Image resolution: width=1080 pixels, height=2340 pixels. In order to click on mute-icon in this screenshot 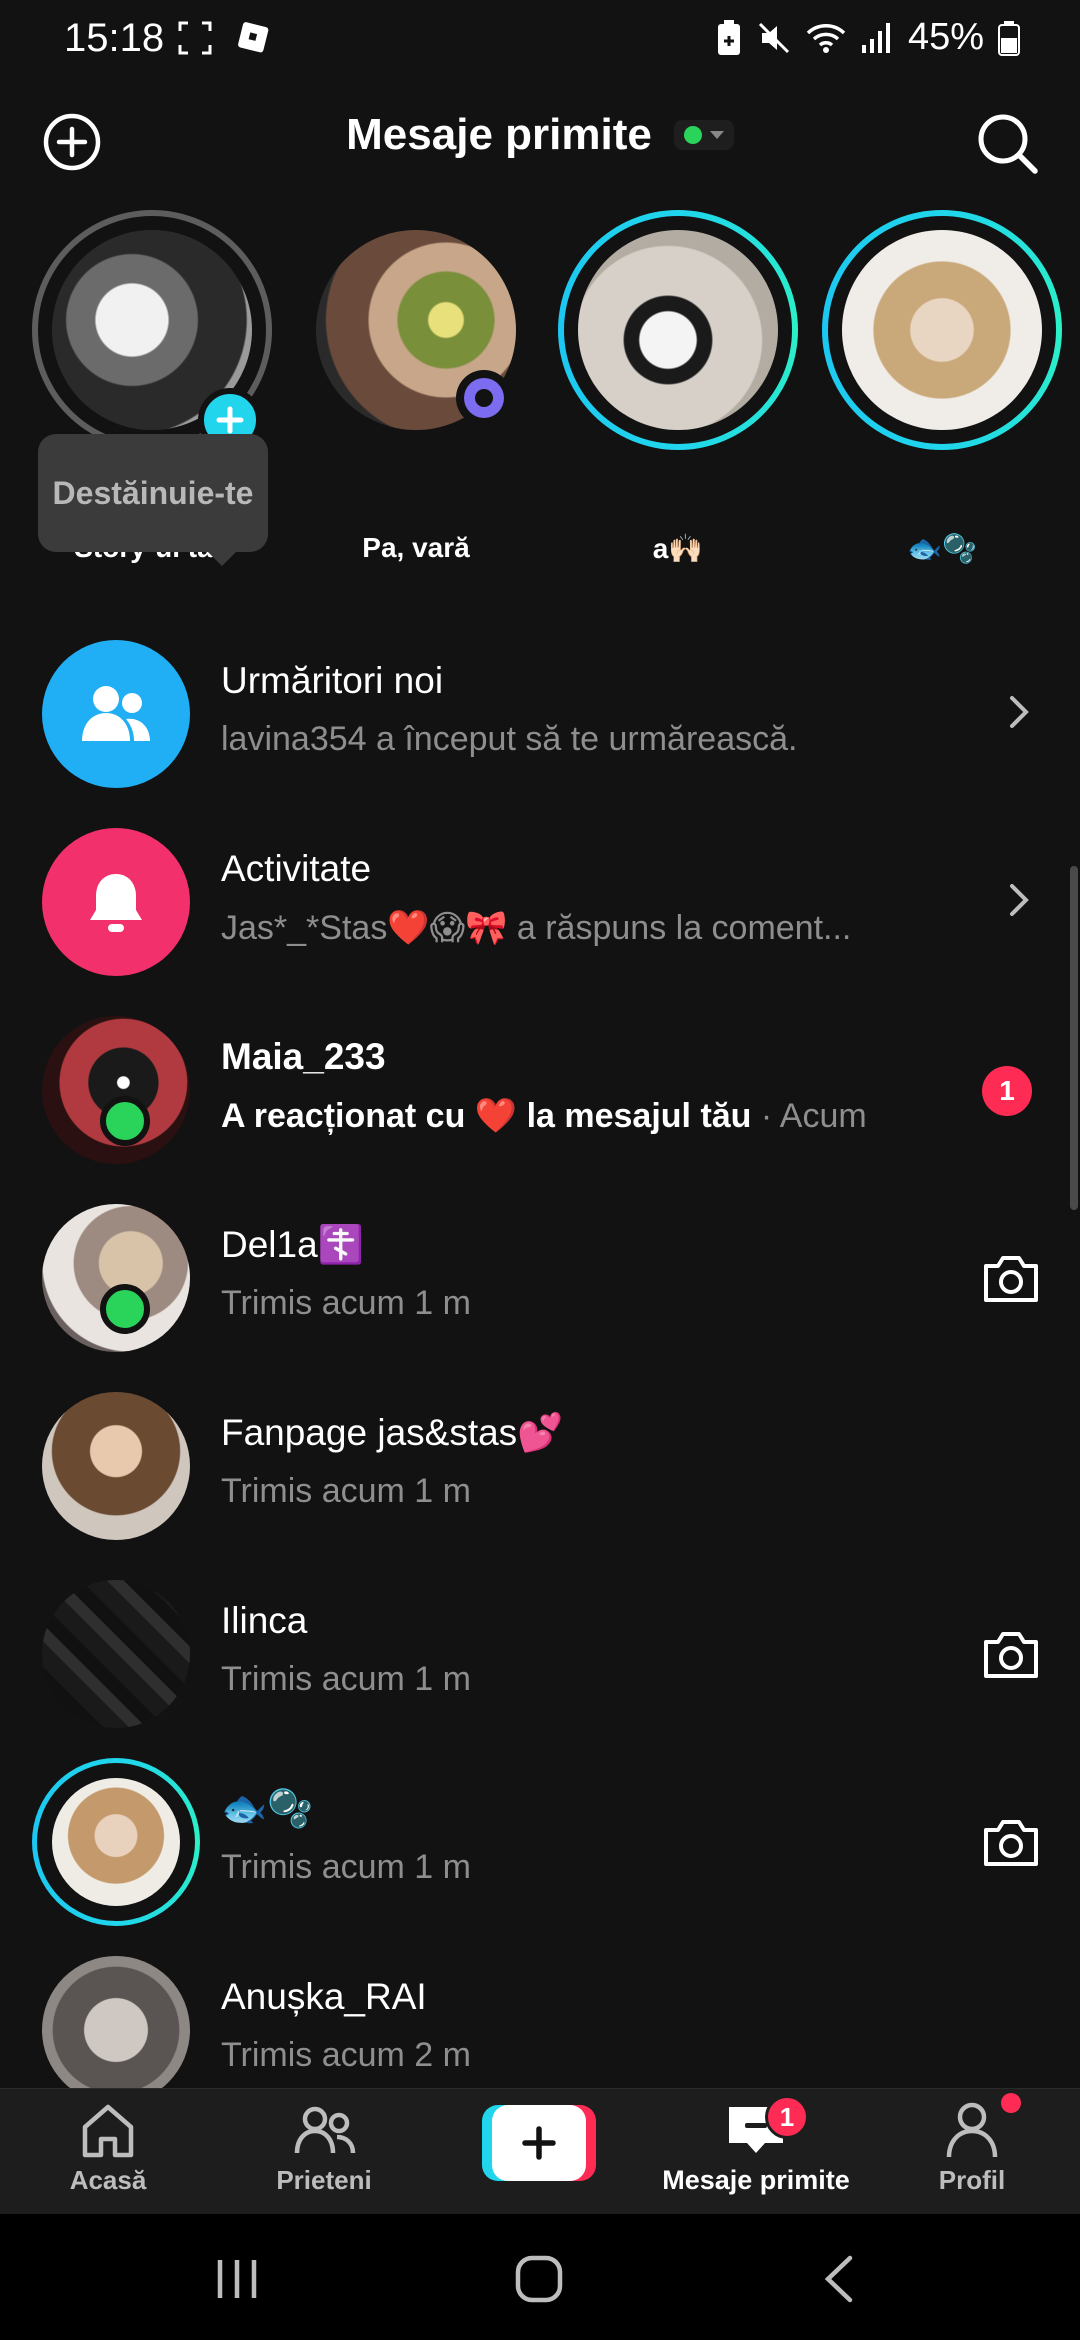, I will do `click(773, 37)`.